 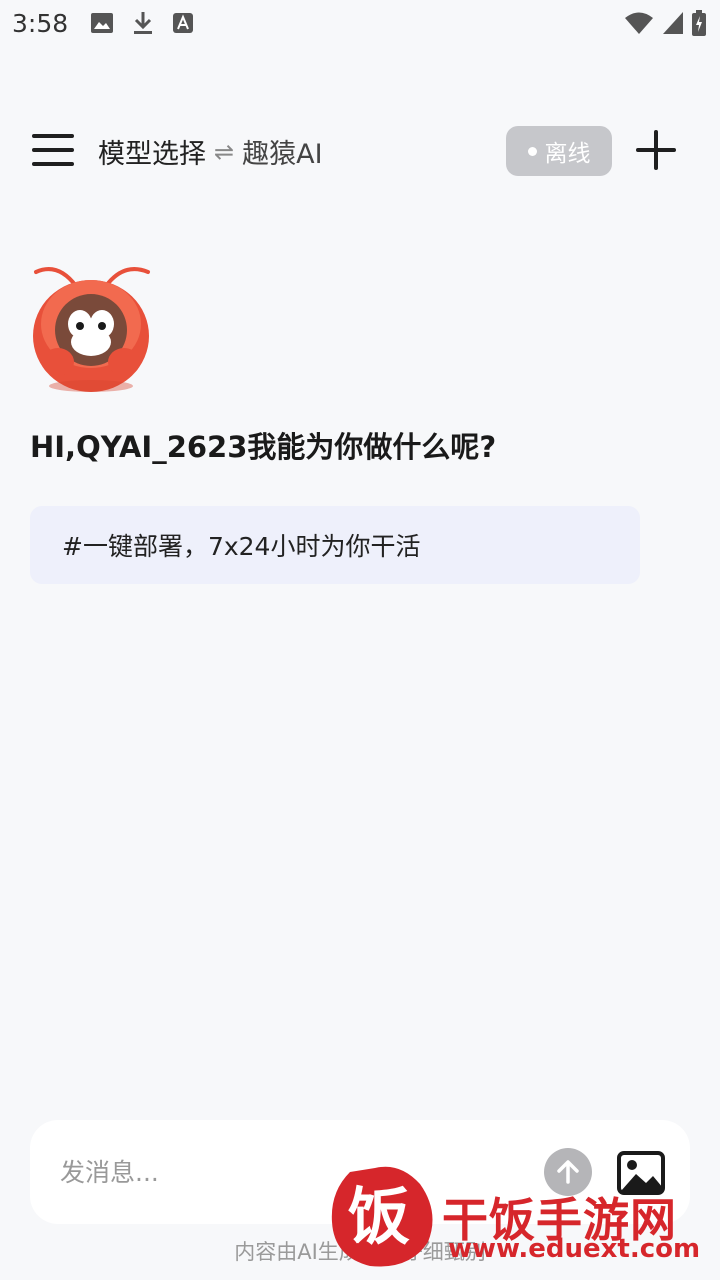 What do you see at coordinates (360, 25) in the screenshot?
I see `status-bar: 3:58` at bounding box center [360, 25].